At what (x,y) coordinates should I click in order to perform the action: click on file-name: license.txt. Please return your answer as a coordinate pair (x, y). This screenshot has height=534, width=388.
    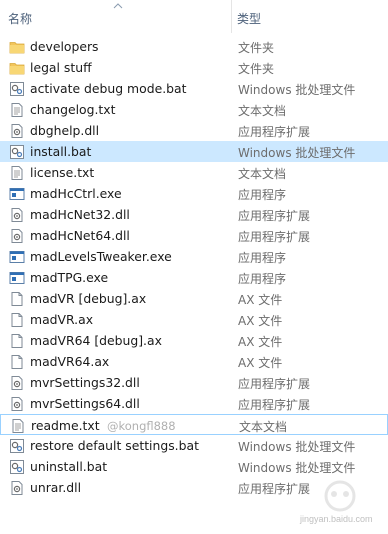
    Looking at the image, I should click on (62, 172).